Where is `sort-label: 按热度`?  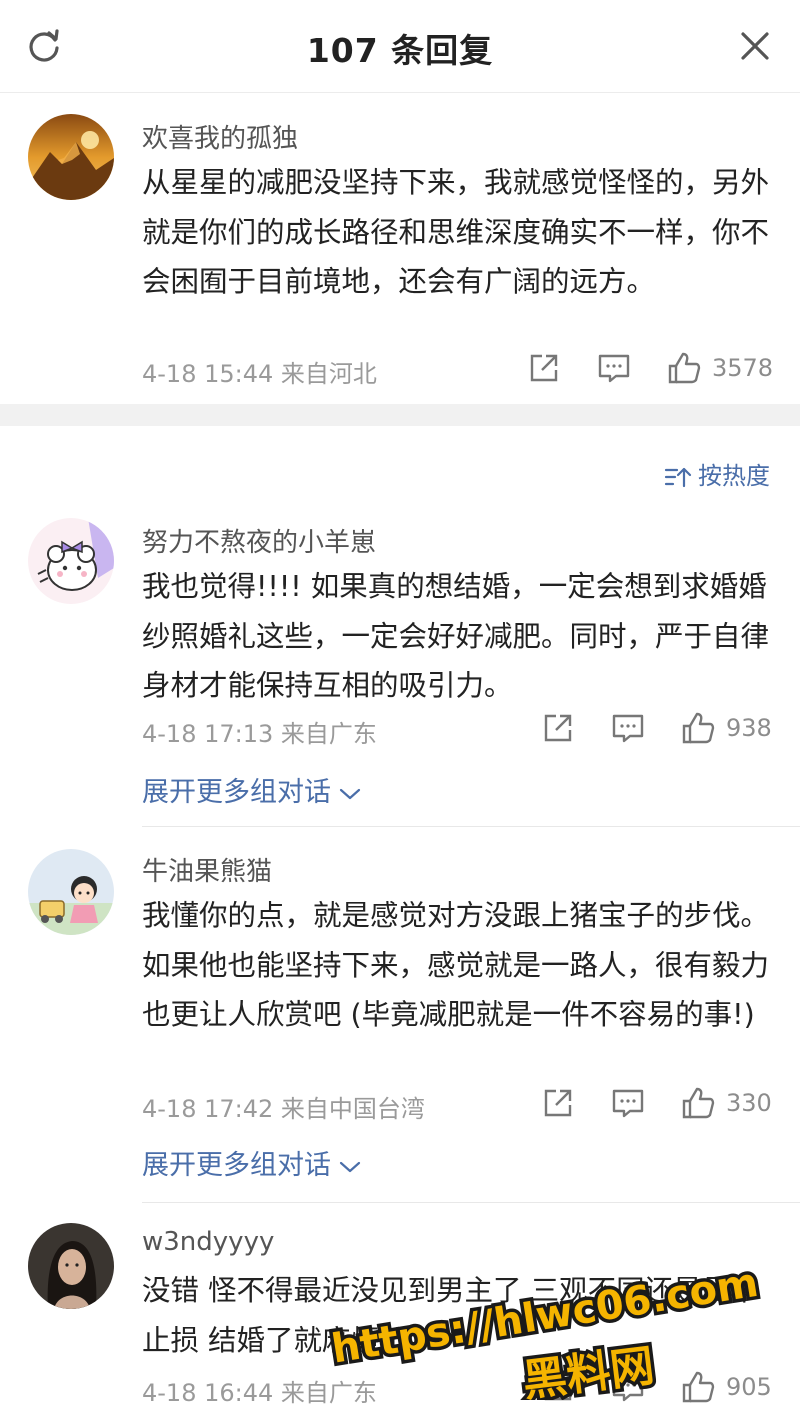 sort-label: 按热度 is located at coordinates (734, 476).